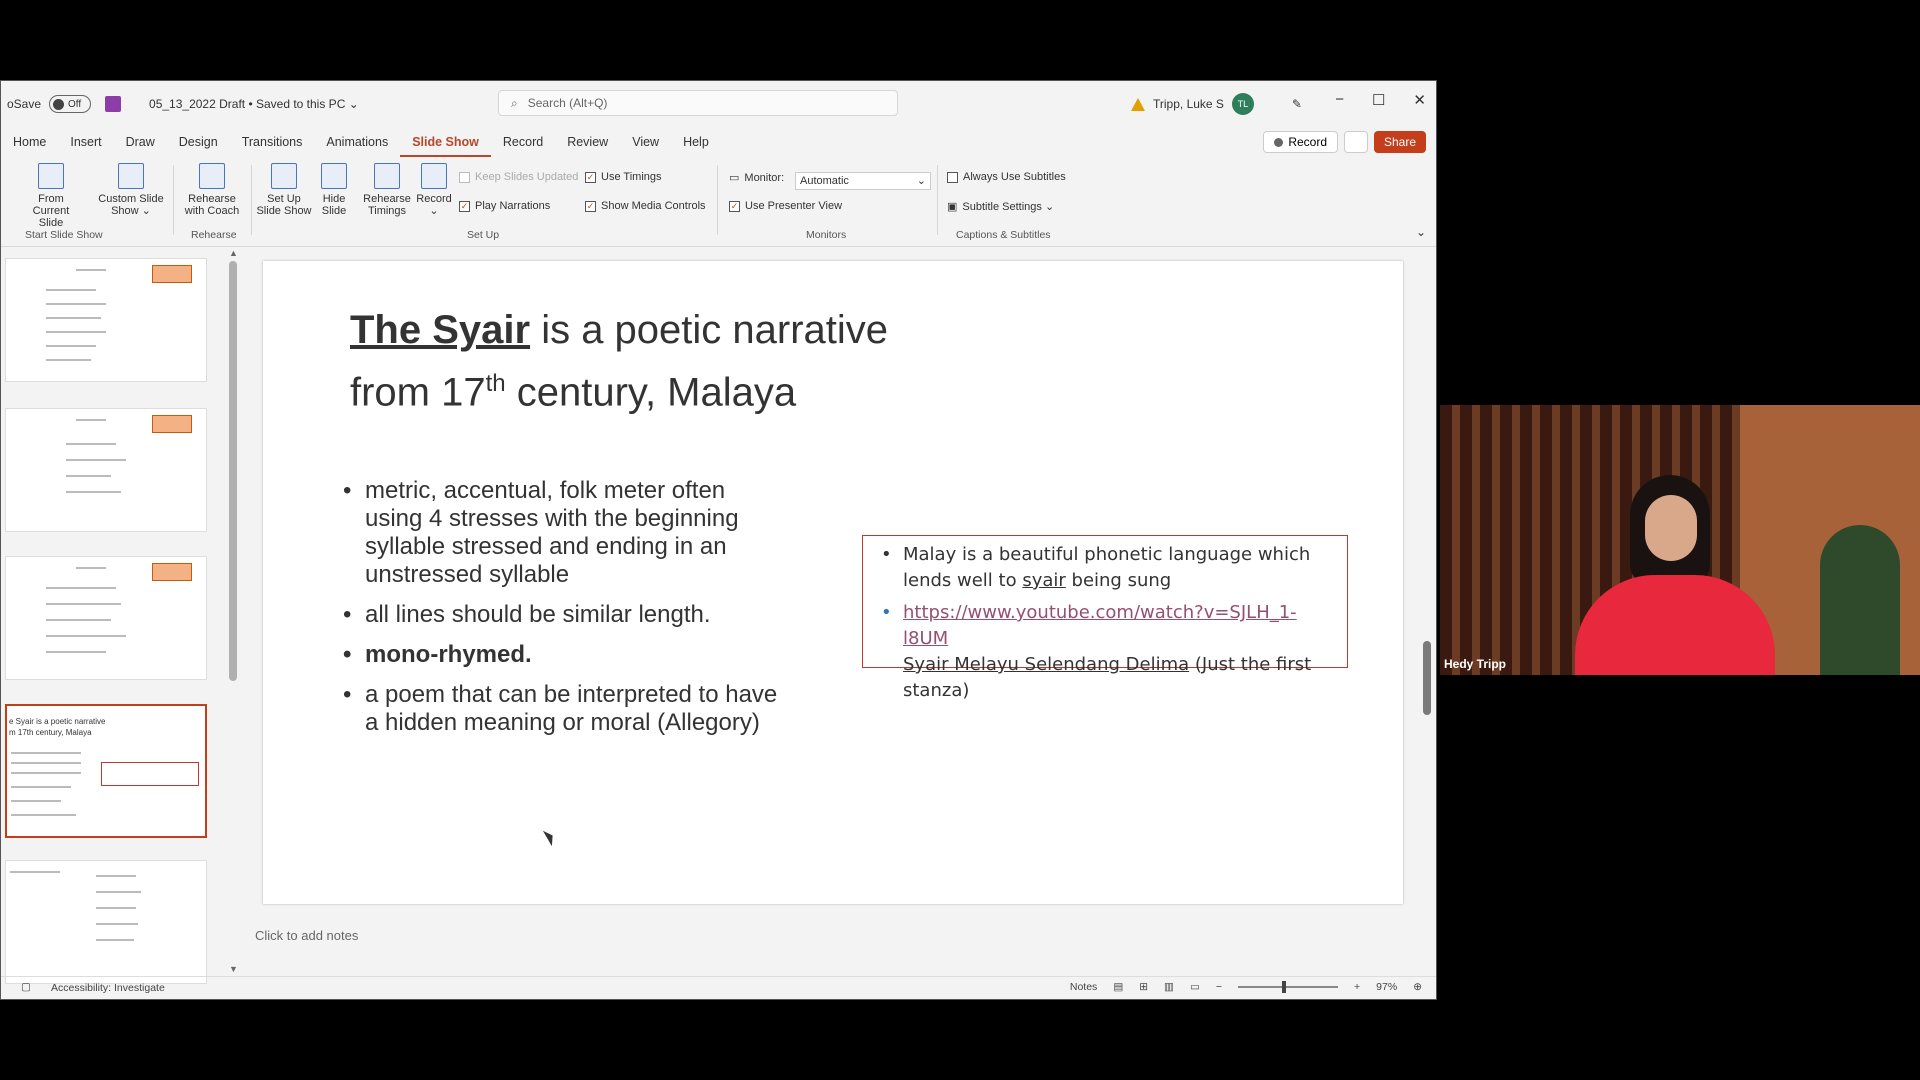 This screenshot has height=1080, width=1920. What do you see at coordinates (1188, 104) in the screenshot?
I see `user-name: Tripp, Luke S` at bounding box center [1188, 104].